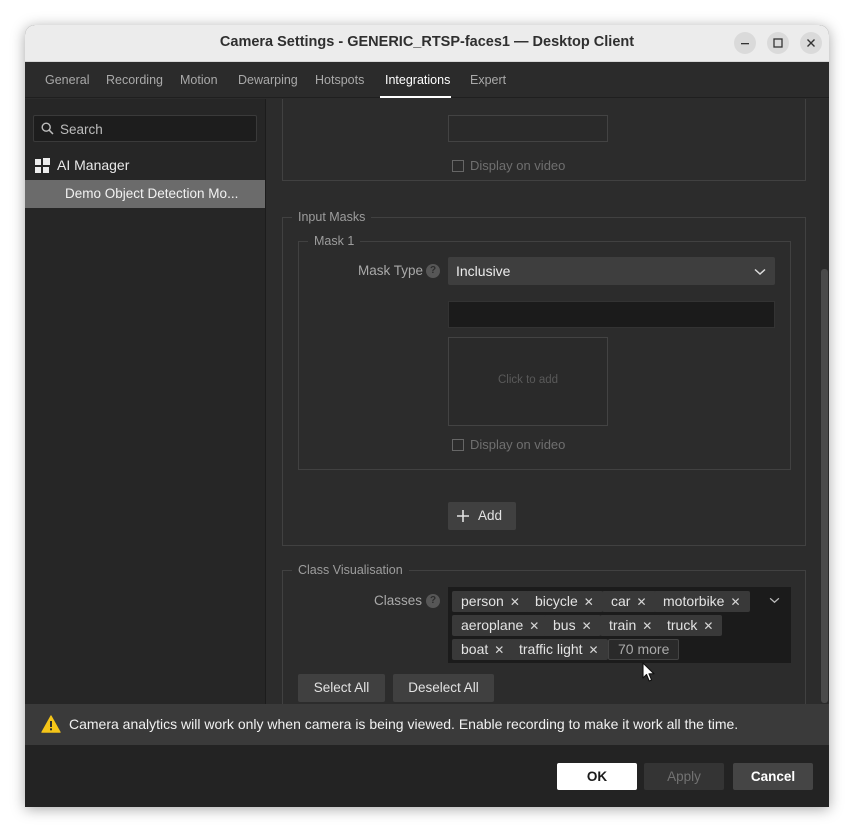  Describe the element at coordinates (824, 486) in the screenshot. I see `scrollbar-thumb` at that location.